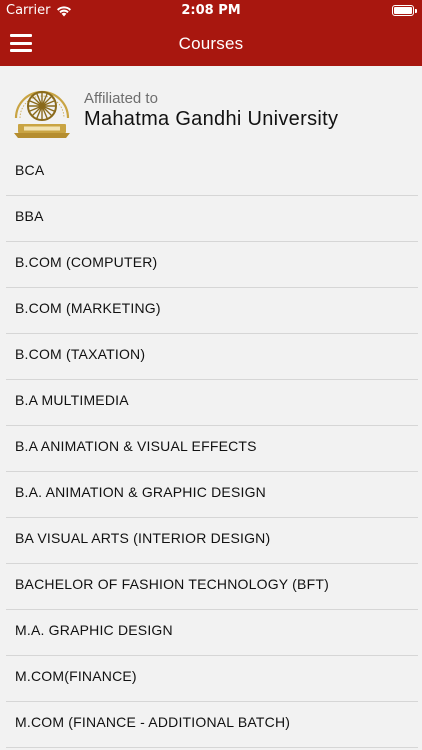 Image resolution: width=422 pixels, height=750 pixels. What do you see at coordinates (211, 587) in the screenshot?
I see `course-item-bft: BACHELOR OF FASHION TECHNOLOGY (BFT)` at bounding box center [211, 587].